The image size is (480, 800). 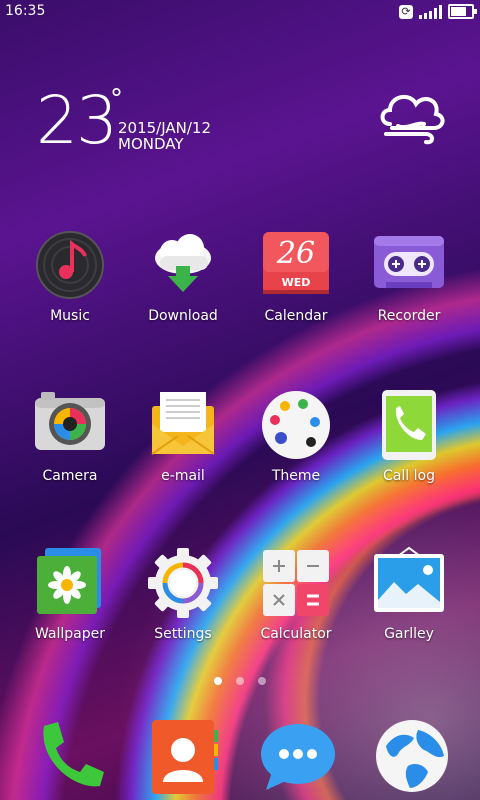 I want to click on app-wallpaper: Wallpaper, so click(x=70, y=594).